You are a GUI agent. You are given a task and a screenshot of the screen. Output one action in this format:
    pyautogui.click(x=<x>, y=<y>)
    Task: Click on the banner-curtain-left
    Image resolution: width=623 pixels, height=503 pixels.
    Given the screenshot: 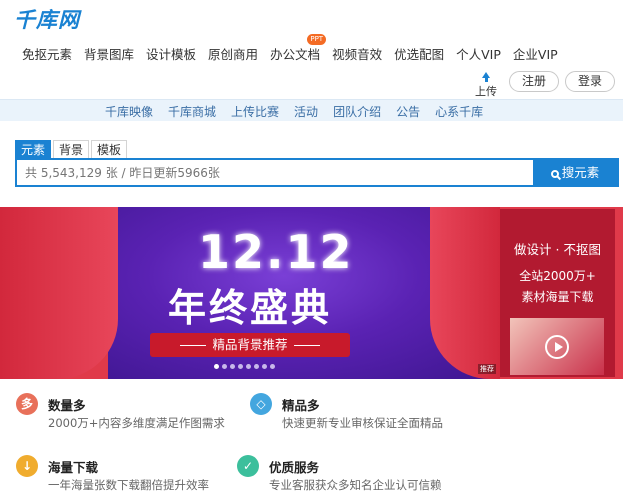 What is the action you would take?
    pyautogui.click(x=59, y=293)
    